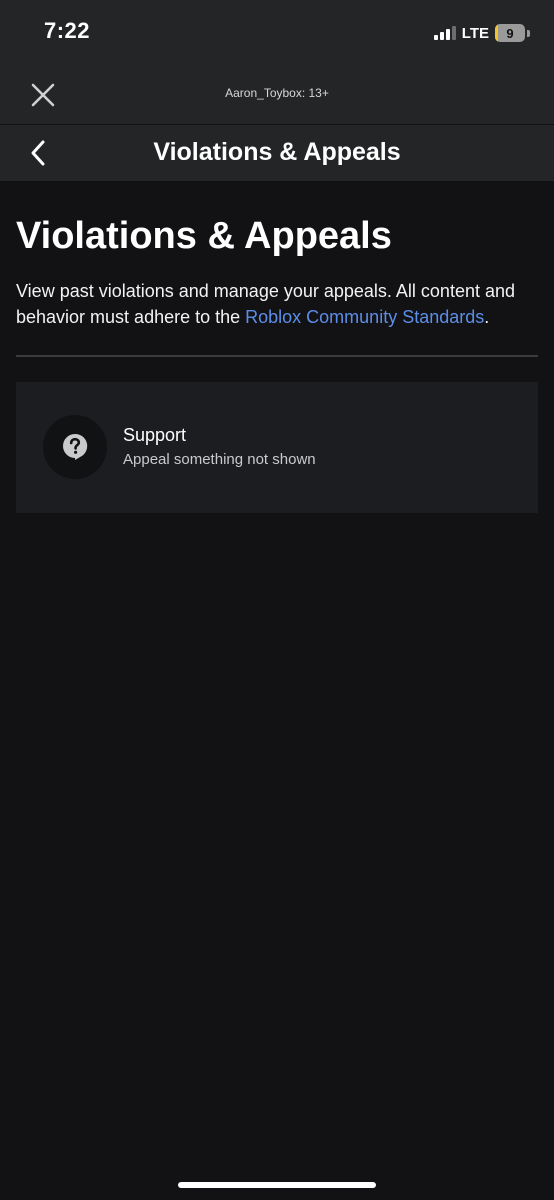  I want to click on divider, so click(277, 356).